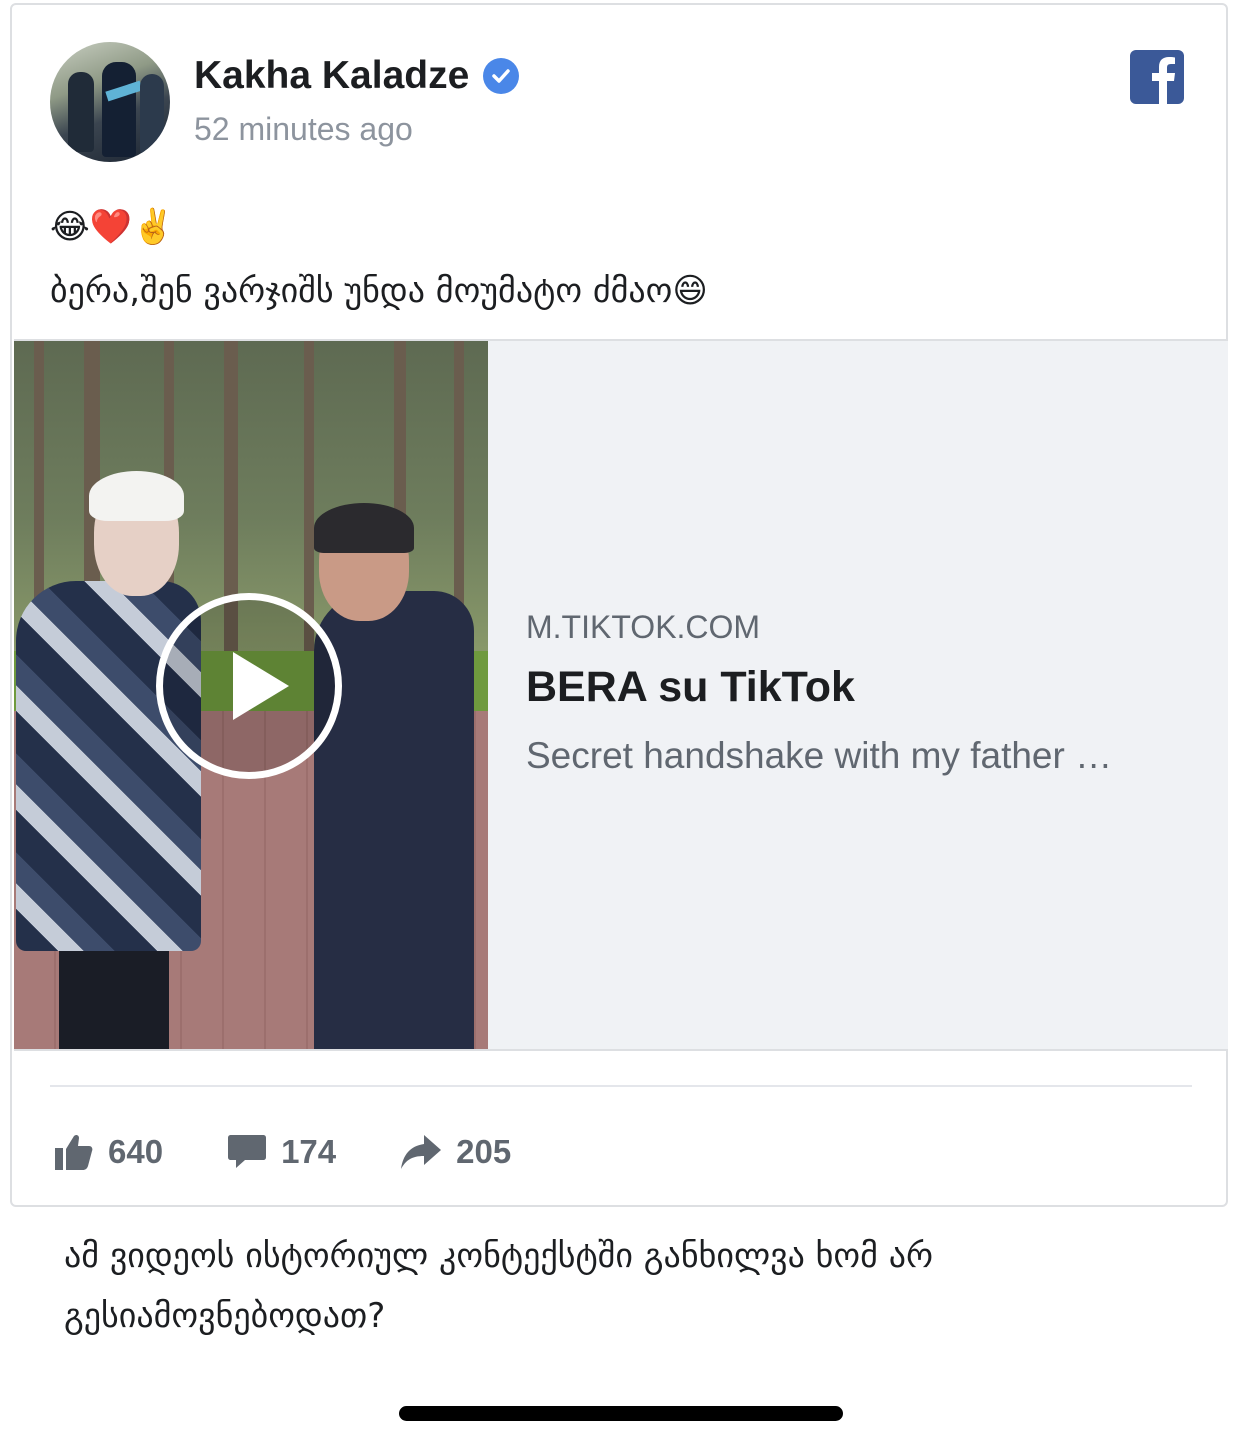 This screenshot has width=1242, height=1445. I want to click on thumbs-up-icon, so click(74, 1152).